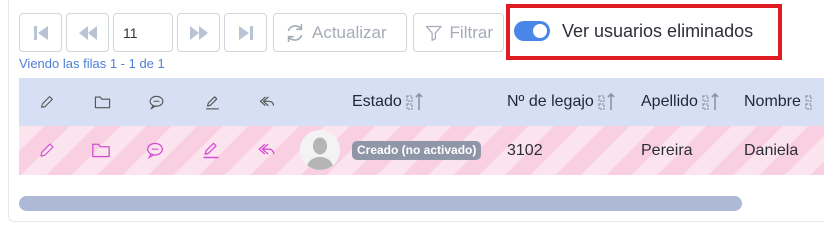  What do you see at coordinates (471, 32) in the screenshot?
I see `filter-label: Filtrar` at bounding box center [471, 32].